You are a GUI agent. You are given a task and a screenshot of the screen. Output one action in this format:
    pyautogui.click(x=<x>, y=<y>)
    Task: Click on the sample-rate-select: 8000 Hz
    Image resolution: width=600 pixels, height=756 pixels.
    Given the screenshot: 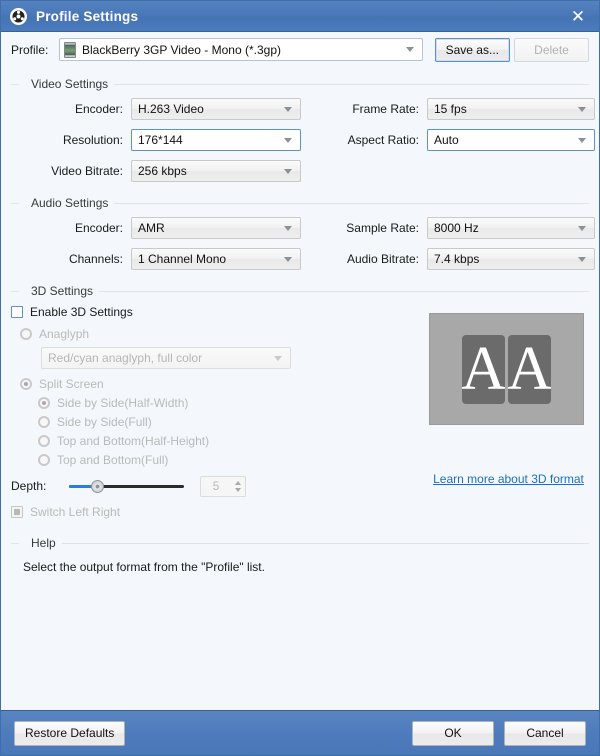 What is the action you would take?
    pyautogui.click(x=511, y=228)
    